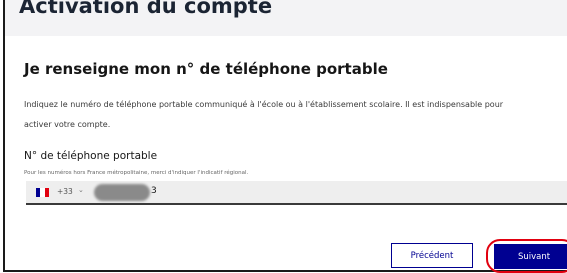 This screenshot has width=567, height=273. What do you see at coordinates (122, 192) in the screenshot?
I see `redacted-phone-number` at bounding box center [122, 192].